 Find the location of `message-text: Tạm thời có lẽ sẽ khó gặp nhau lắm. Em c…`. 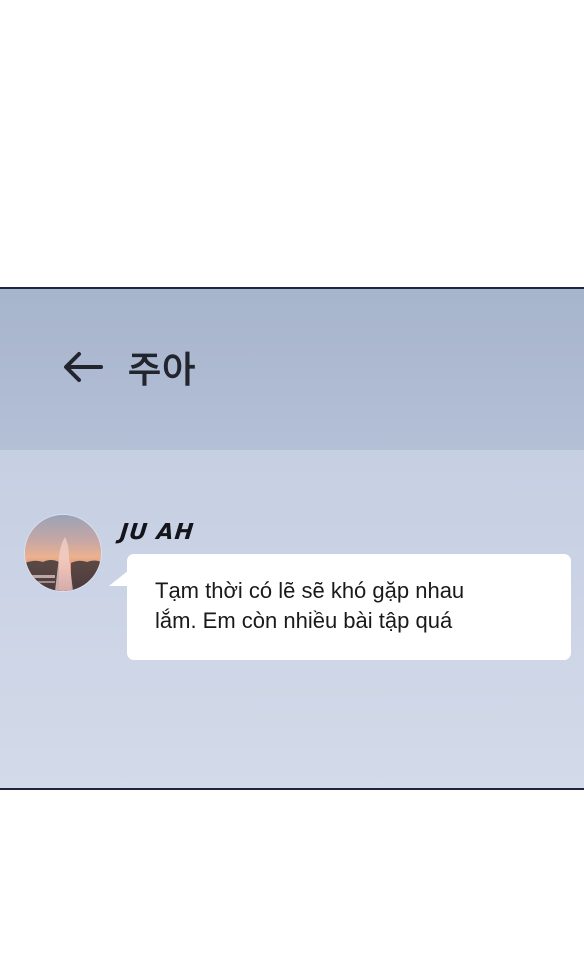

message-text: Tạm thời có lẽ sẽ khó gặp nhau lắm. Em c… is located at coordinates (310, 605).